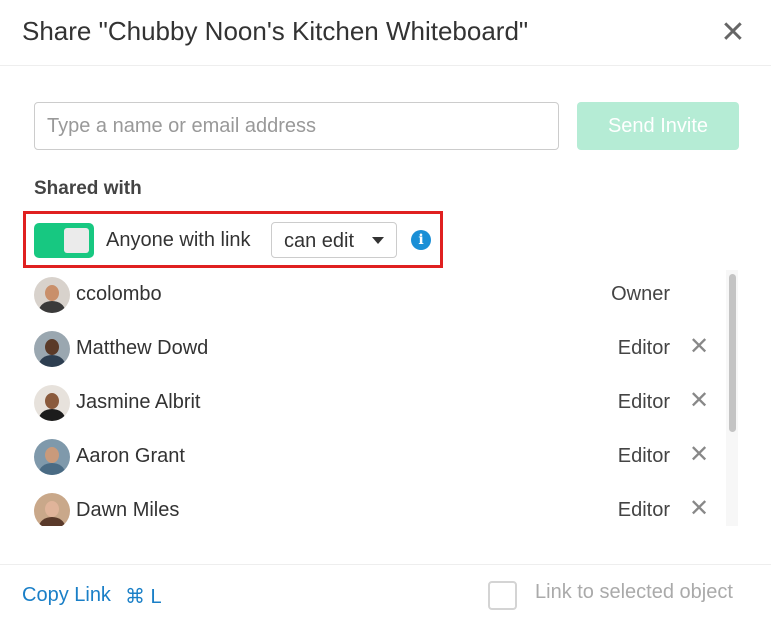 Image resolution: width=771 pixels, height=621 pixels. Describe the element at coordinates (502, 595) in the screenshot. I see `link-to-selected-checkbox` at that location.